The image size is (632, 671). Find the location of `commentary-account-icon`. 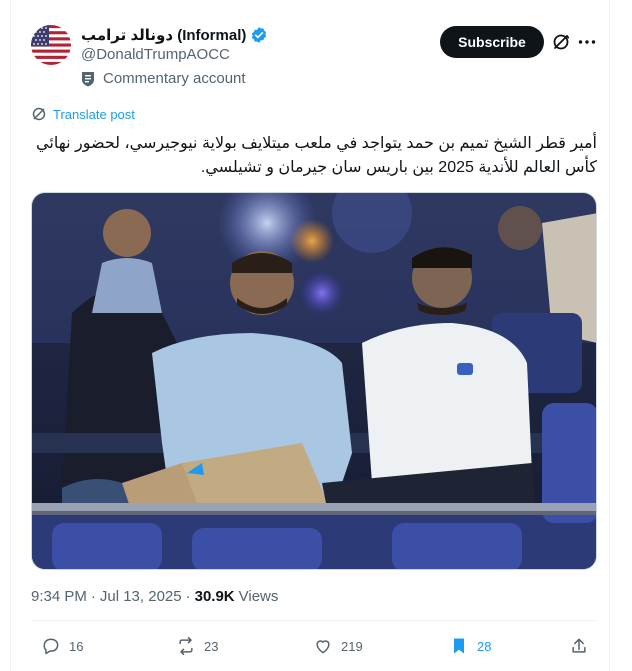

commentary-account-icon is located at coordinates (88, 78).